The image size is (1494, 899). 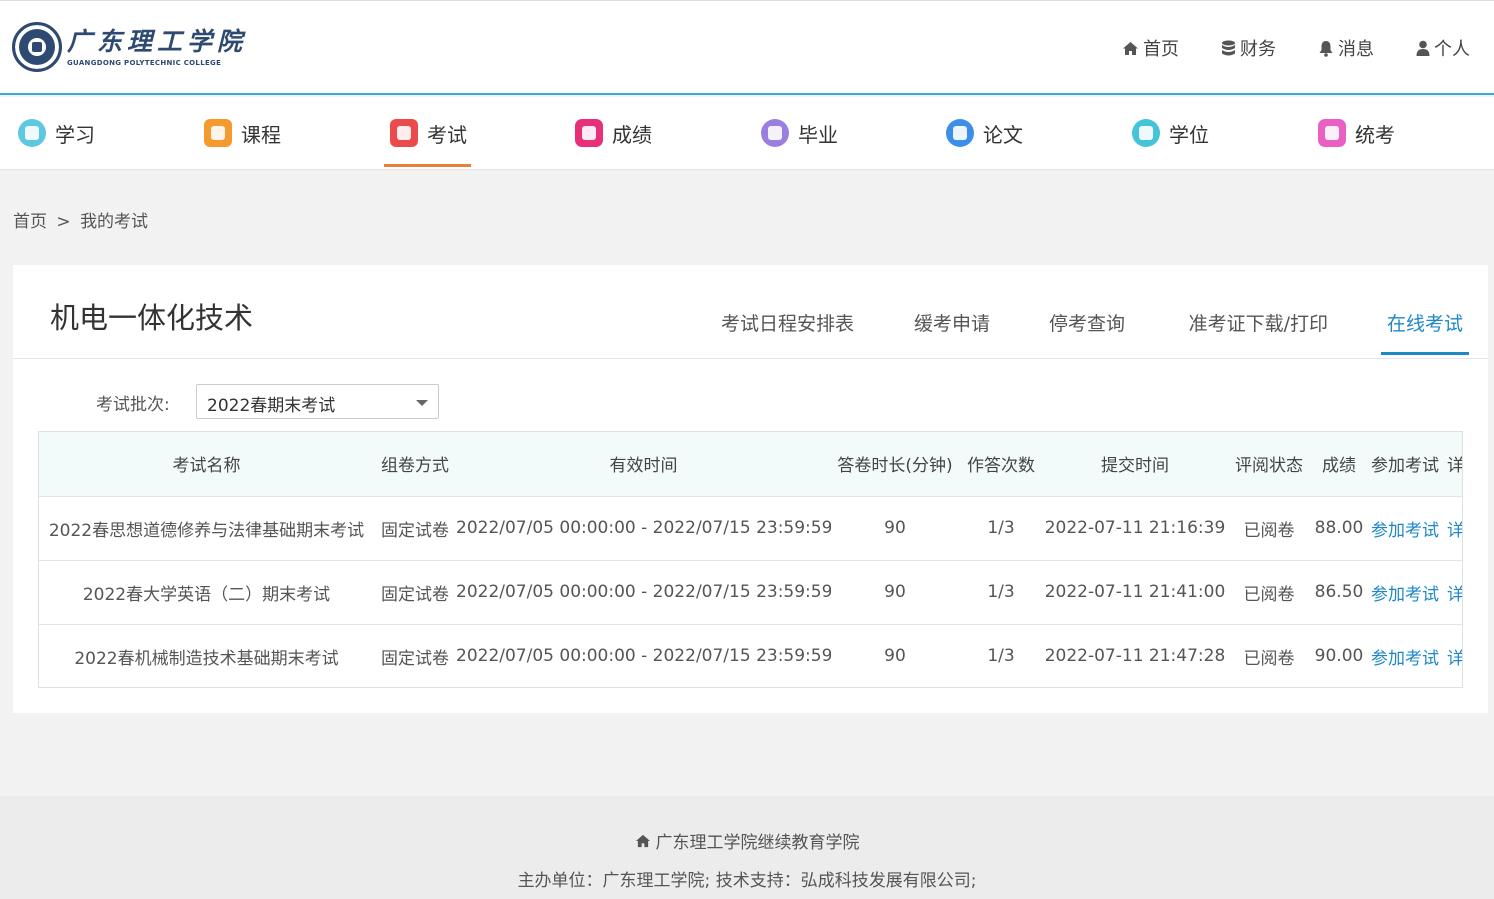 I want to click on module-course-label: 课程, so click(x=261, y=134).